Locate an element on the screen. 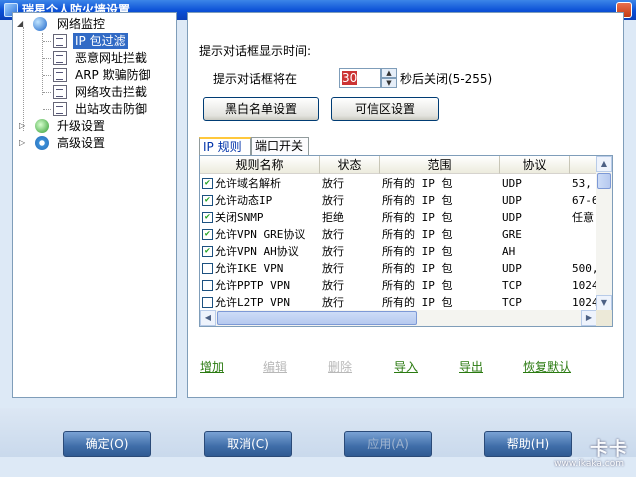 This screenshot has height=477, width=636. table-header: 规则名称 状态 范围 协议 is located at coordinates (398, 165).